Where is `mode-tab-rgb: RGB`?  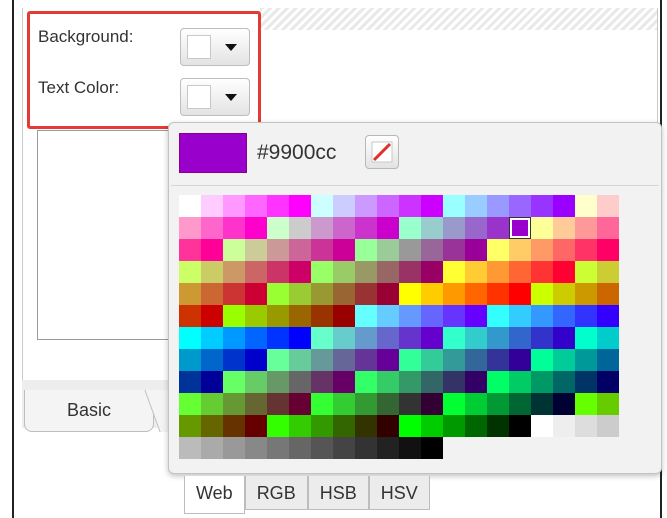 mode-tab-rgb: RGB is located at coordinates (276, 493).